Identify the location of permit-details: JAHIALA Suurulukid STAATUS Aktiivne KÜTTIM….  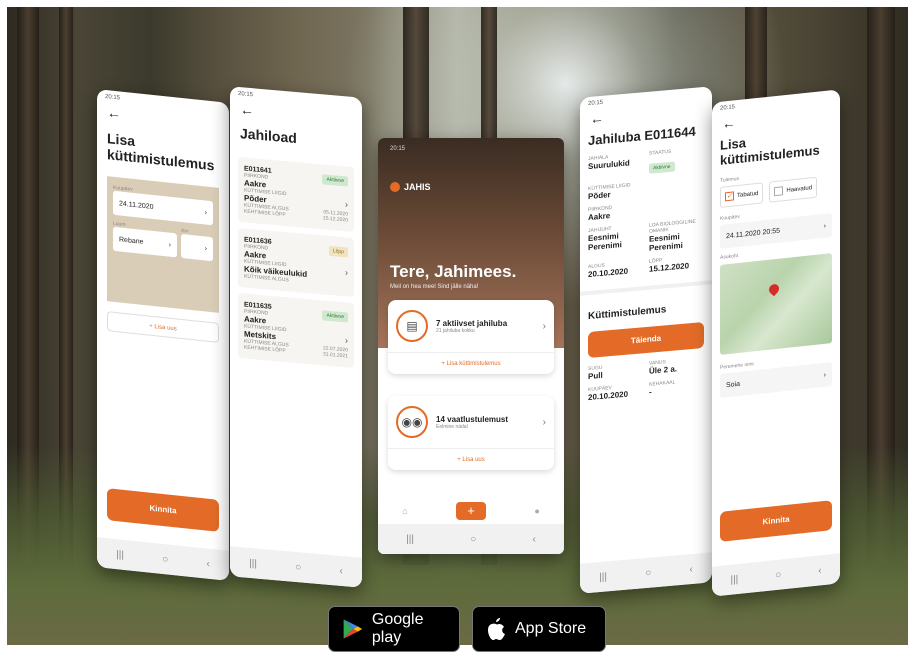
(646, 212).